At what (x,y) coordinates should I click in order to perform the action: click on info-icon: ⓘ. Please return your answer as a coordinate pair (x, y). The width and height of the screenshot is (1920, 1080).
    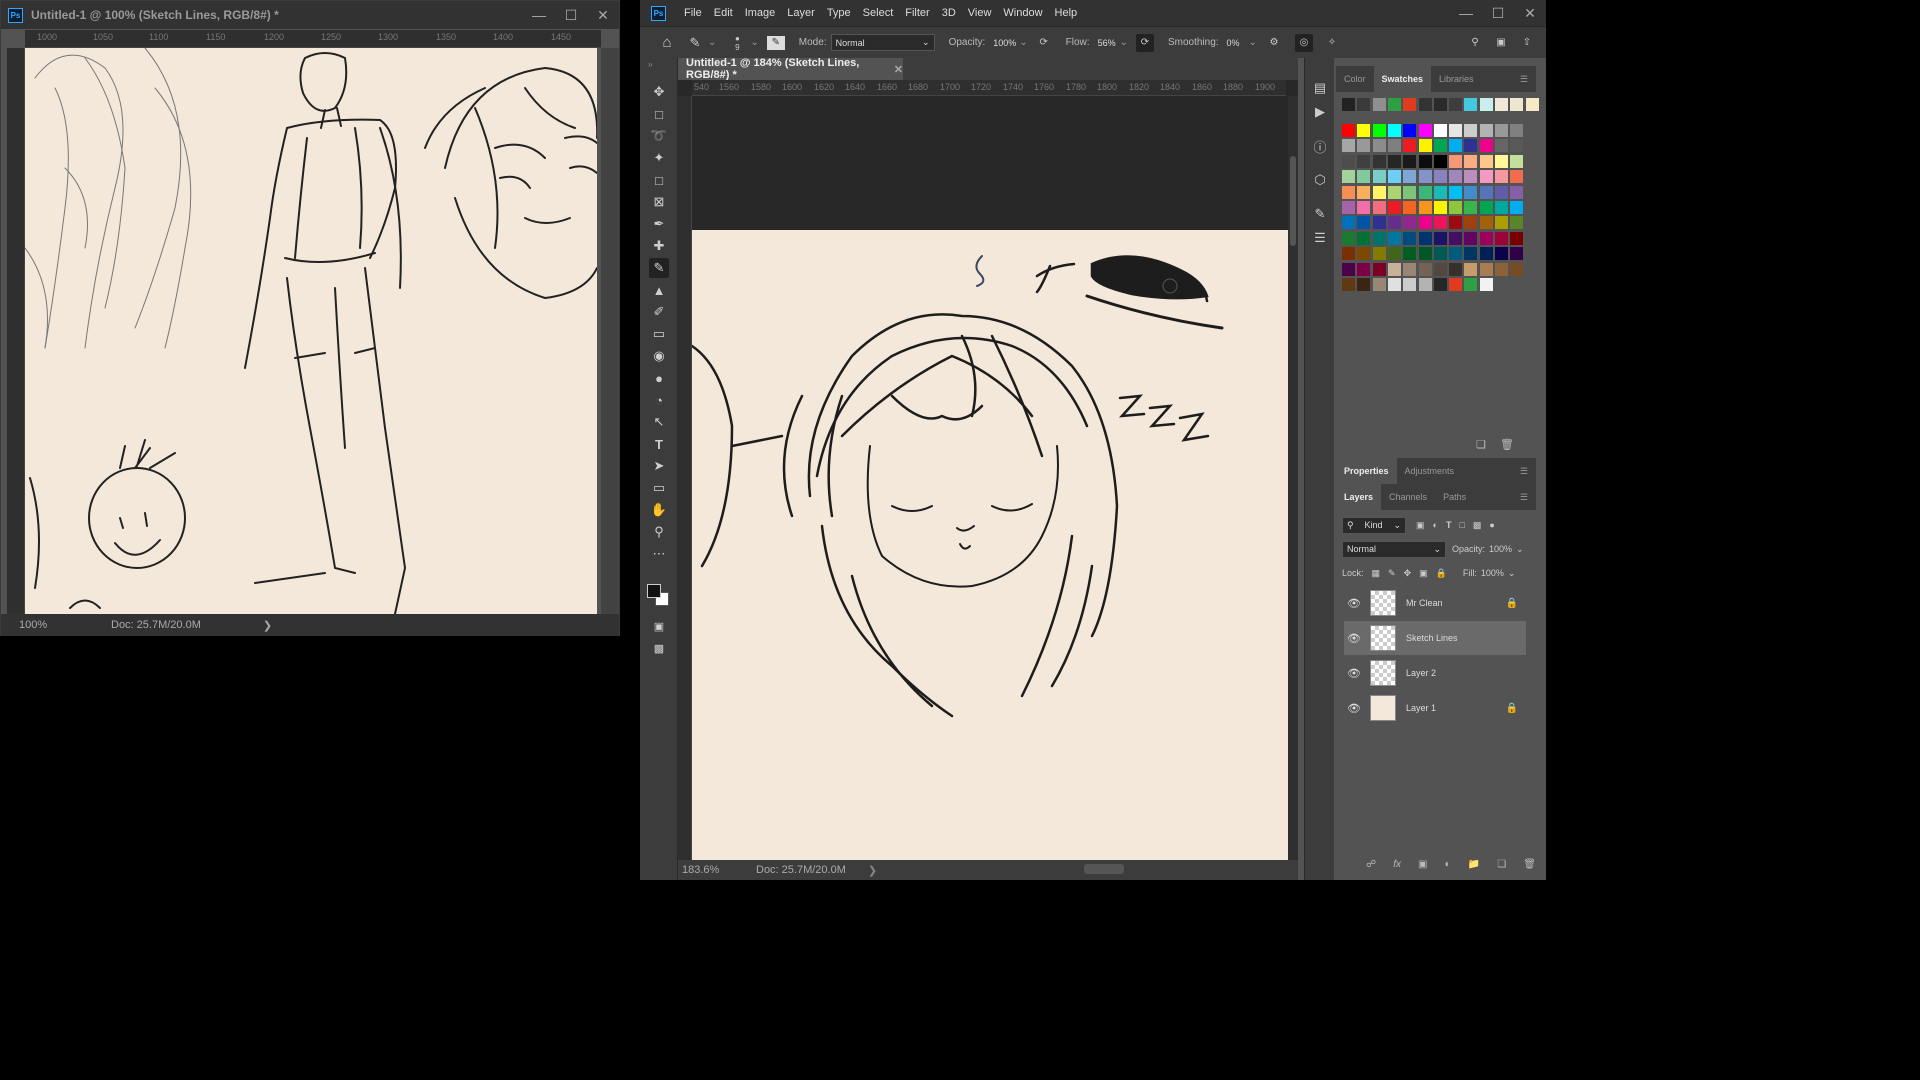
    Looking at the image, I should click on (1320, 146).